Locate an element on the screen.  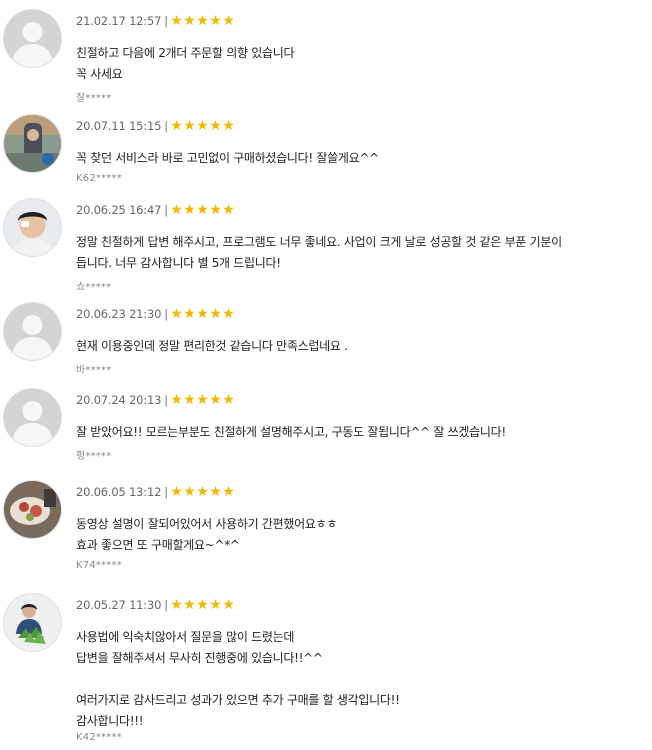
review-meta: 20.07.11 15:15 | ★ ★ ★ ★ ★ is located at coordinates (155, 126).